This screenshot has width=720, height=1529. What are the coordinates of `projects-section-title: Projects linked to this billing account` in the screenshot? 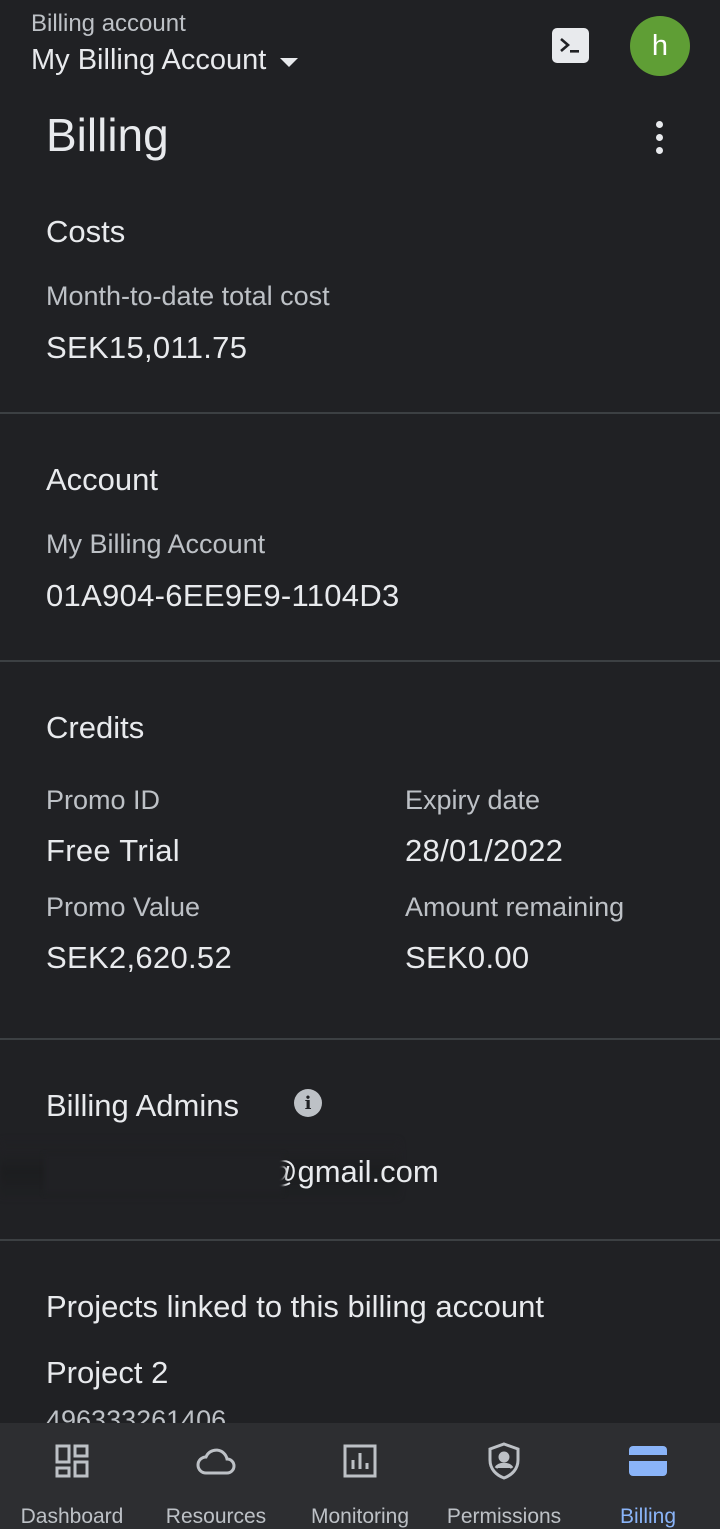 It's located at (295, 1306).